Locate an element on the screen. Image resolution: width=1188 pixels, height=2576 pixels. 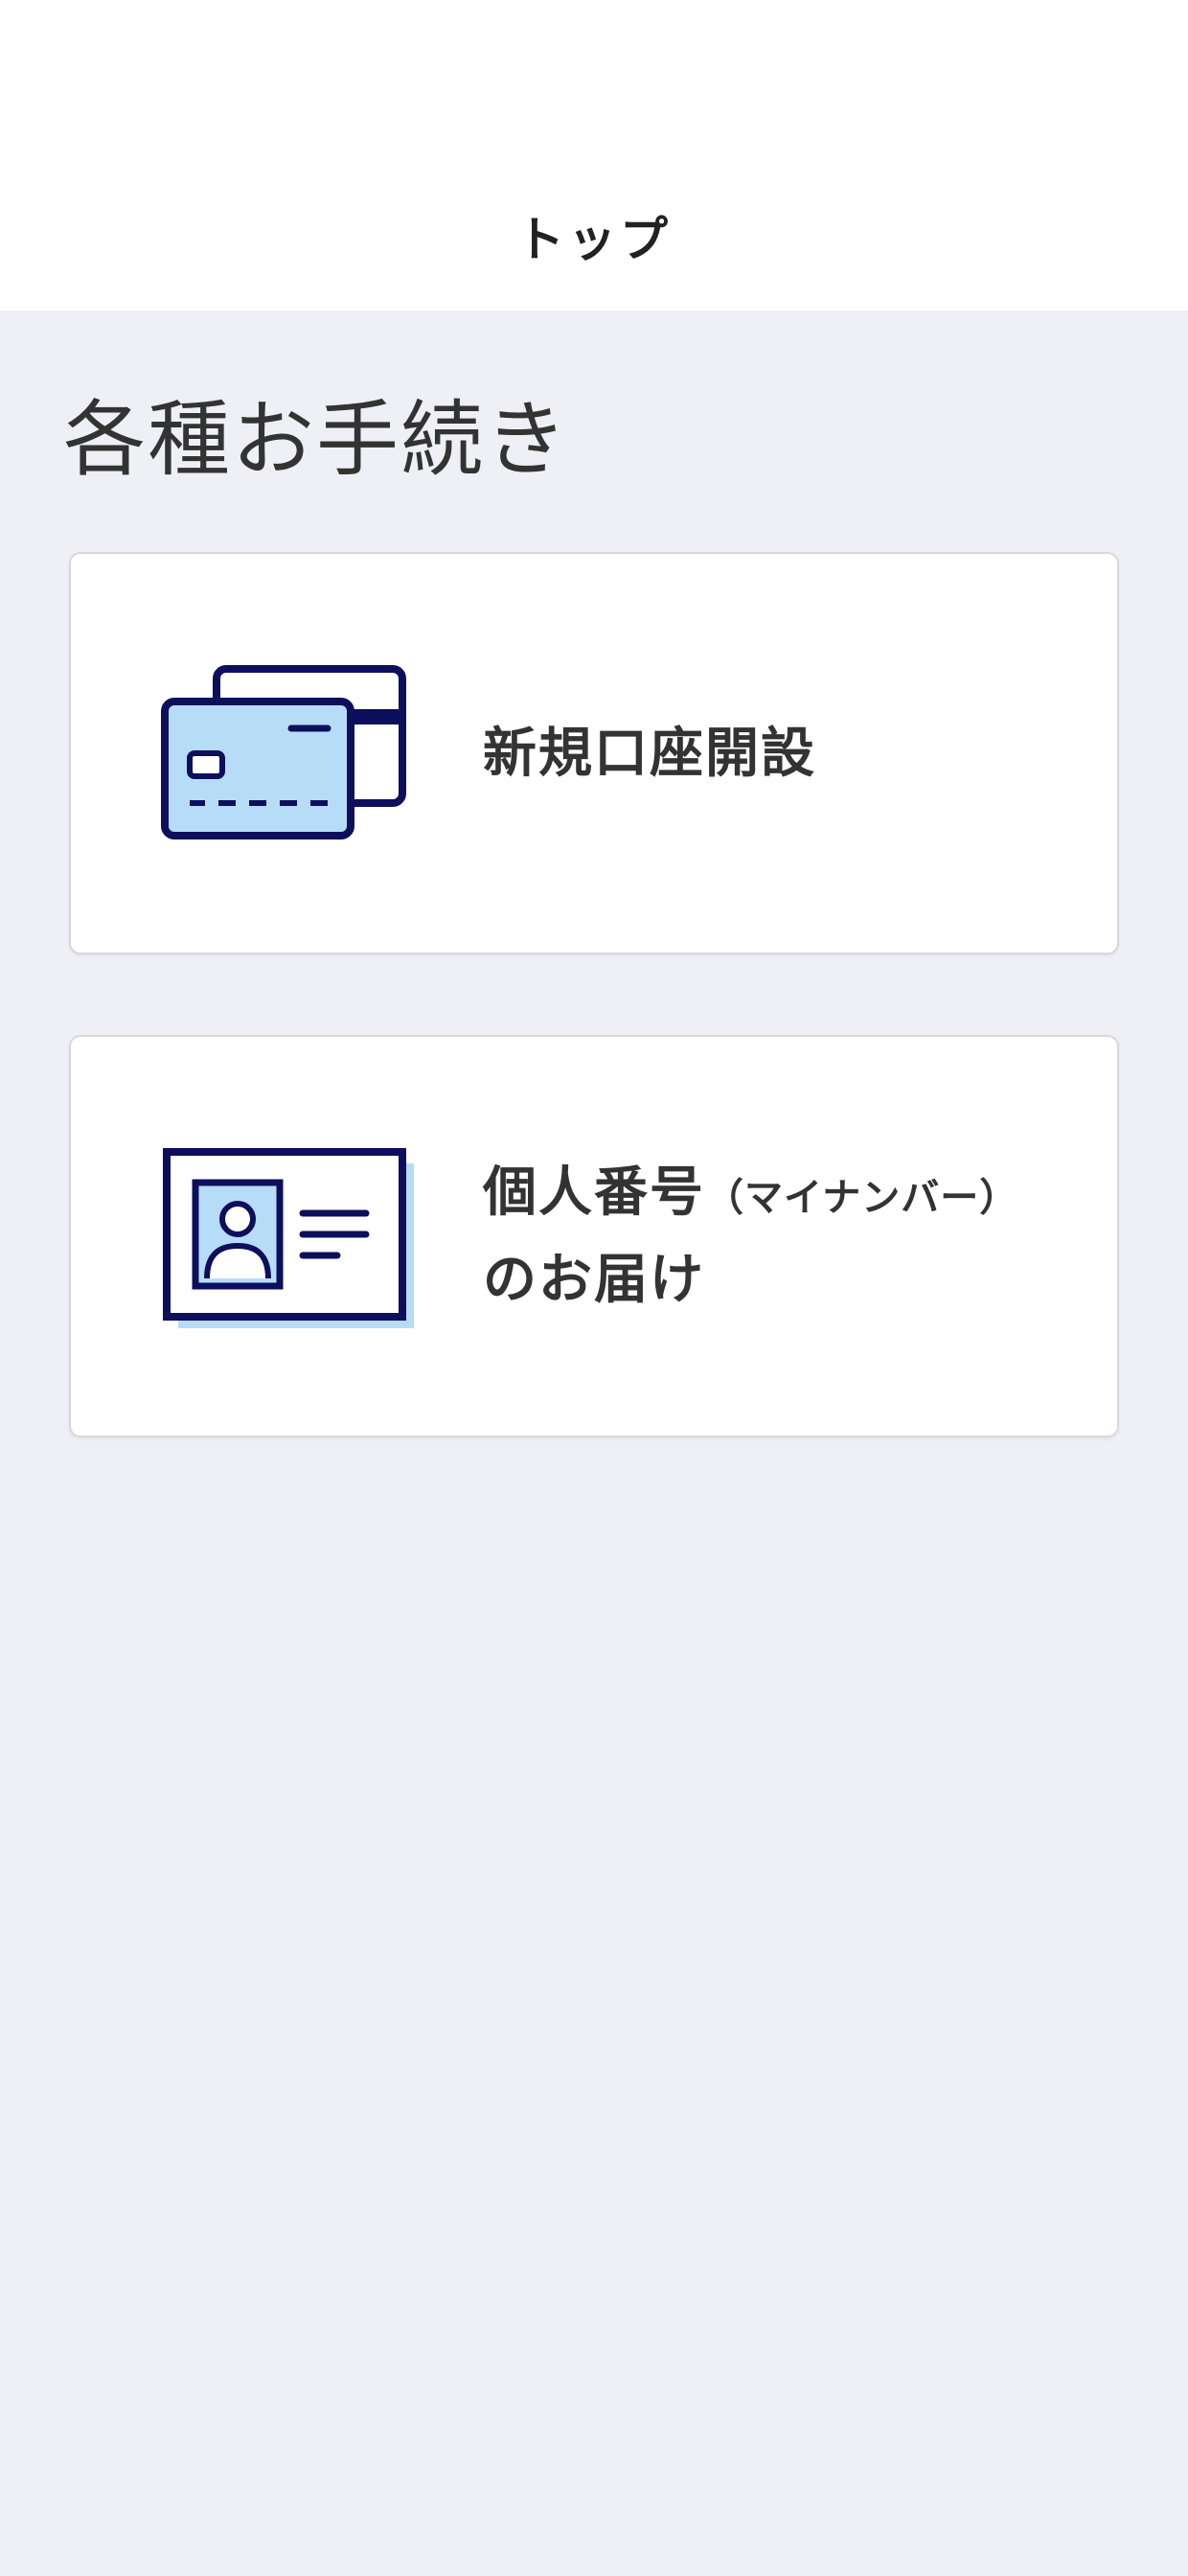
label-line2: のお届け is located at coordinates (594, 1280).